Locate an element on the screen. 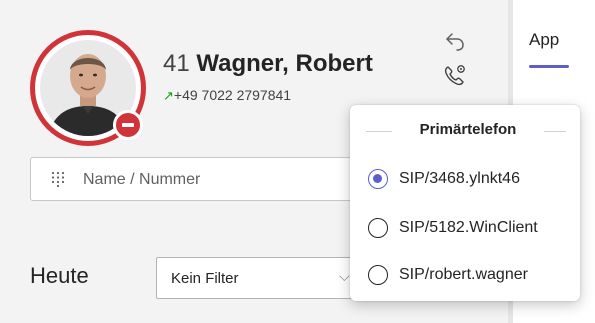 The image size is (595, 323). filter-dropdown: Kein Filter ⌵ is located at coordinates (261, 278).